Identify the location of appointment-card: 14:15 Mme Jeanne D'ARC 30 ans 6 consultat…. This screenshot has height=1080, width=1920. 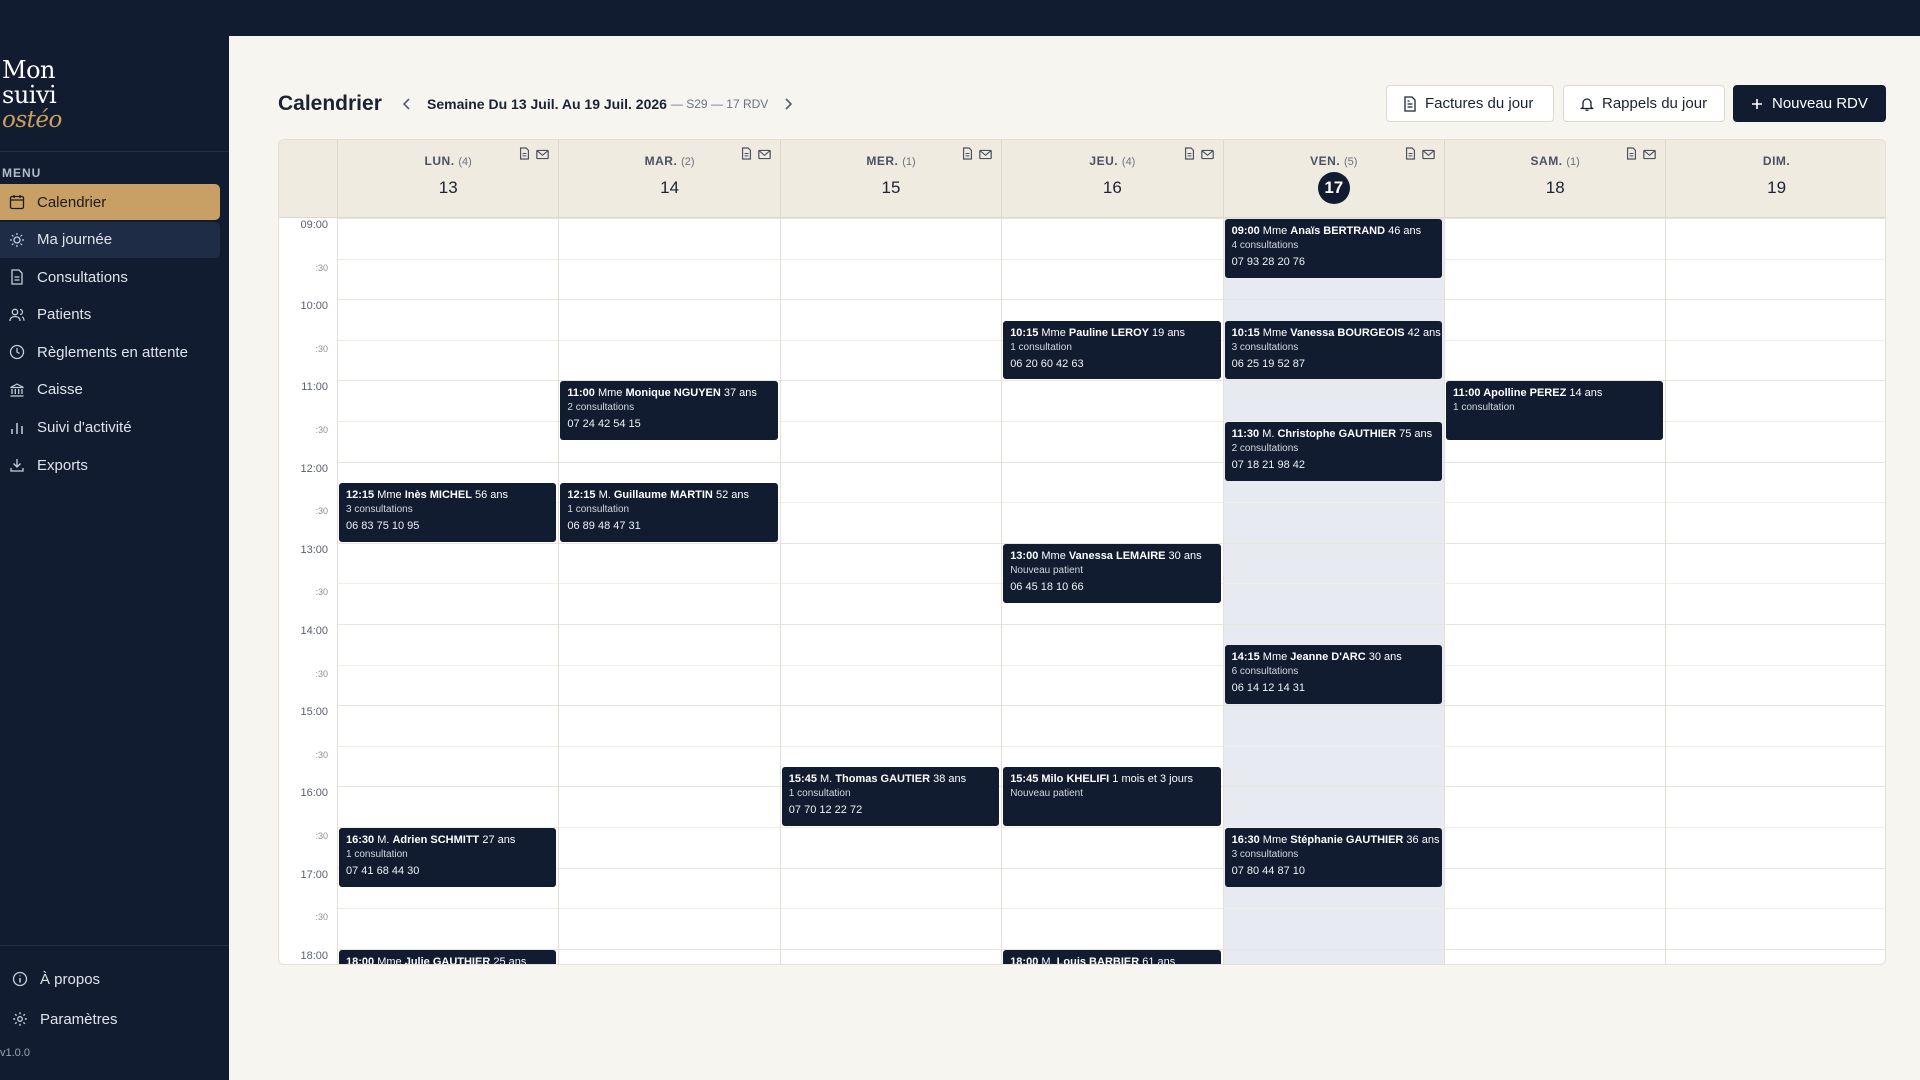
(1333, 675).